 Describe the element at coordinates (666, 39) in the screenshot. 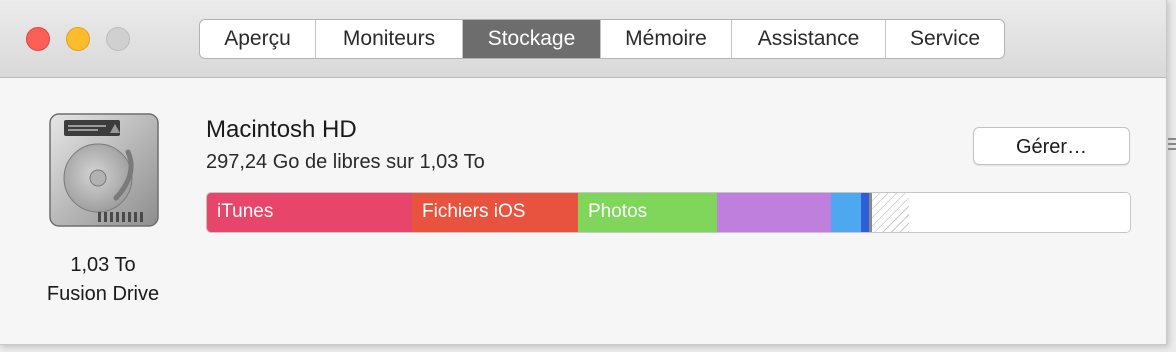

I see `tab-memoire: Mémoire` at that location.